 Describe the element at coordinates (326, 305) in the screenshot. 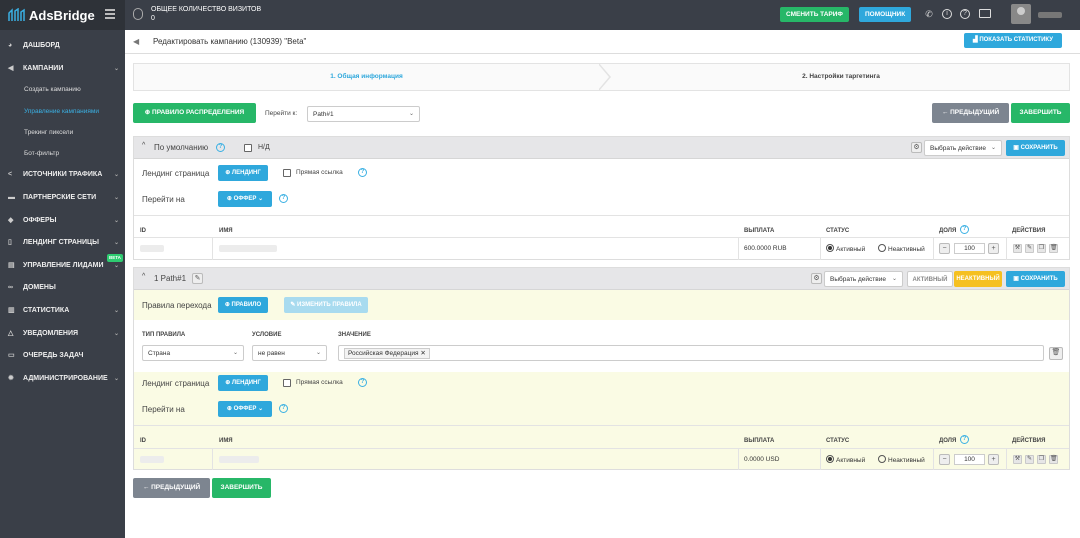

I see `edit-rules-button: ✎ ИЗМЕНИТЬ ПРАВИЛА` at that location.